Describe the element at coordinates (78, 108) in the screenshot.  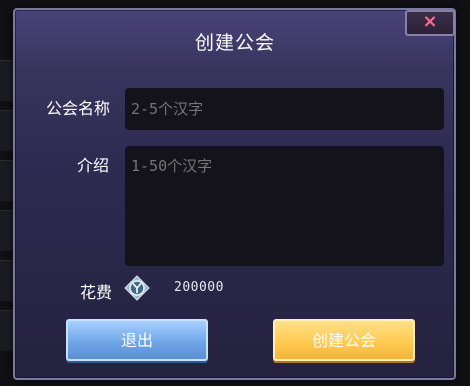
I see `guild-name-label: 公会名称` at that location.